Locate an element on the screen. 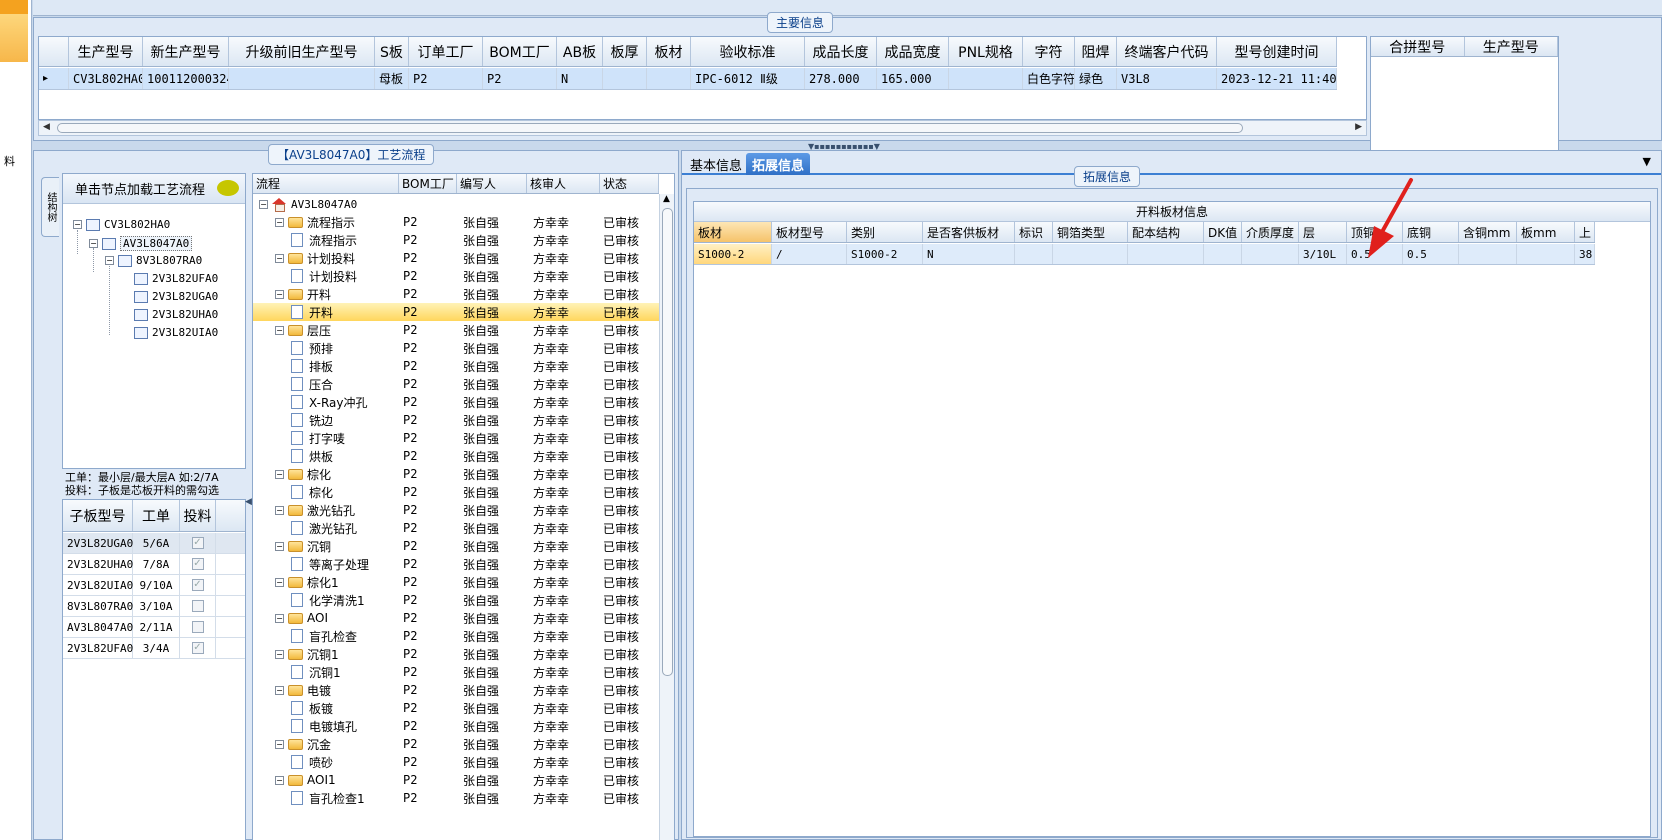 The width and height of the screenshot is (1662, 840). scroll-right-icon: ▶ is located at coordinates (1358, 127).